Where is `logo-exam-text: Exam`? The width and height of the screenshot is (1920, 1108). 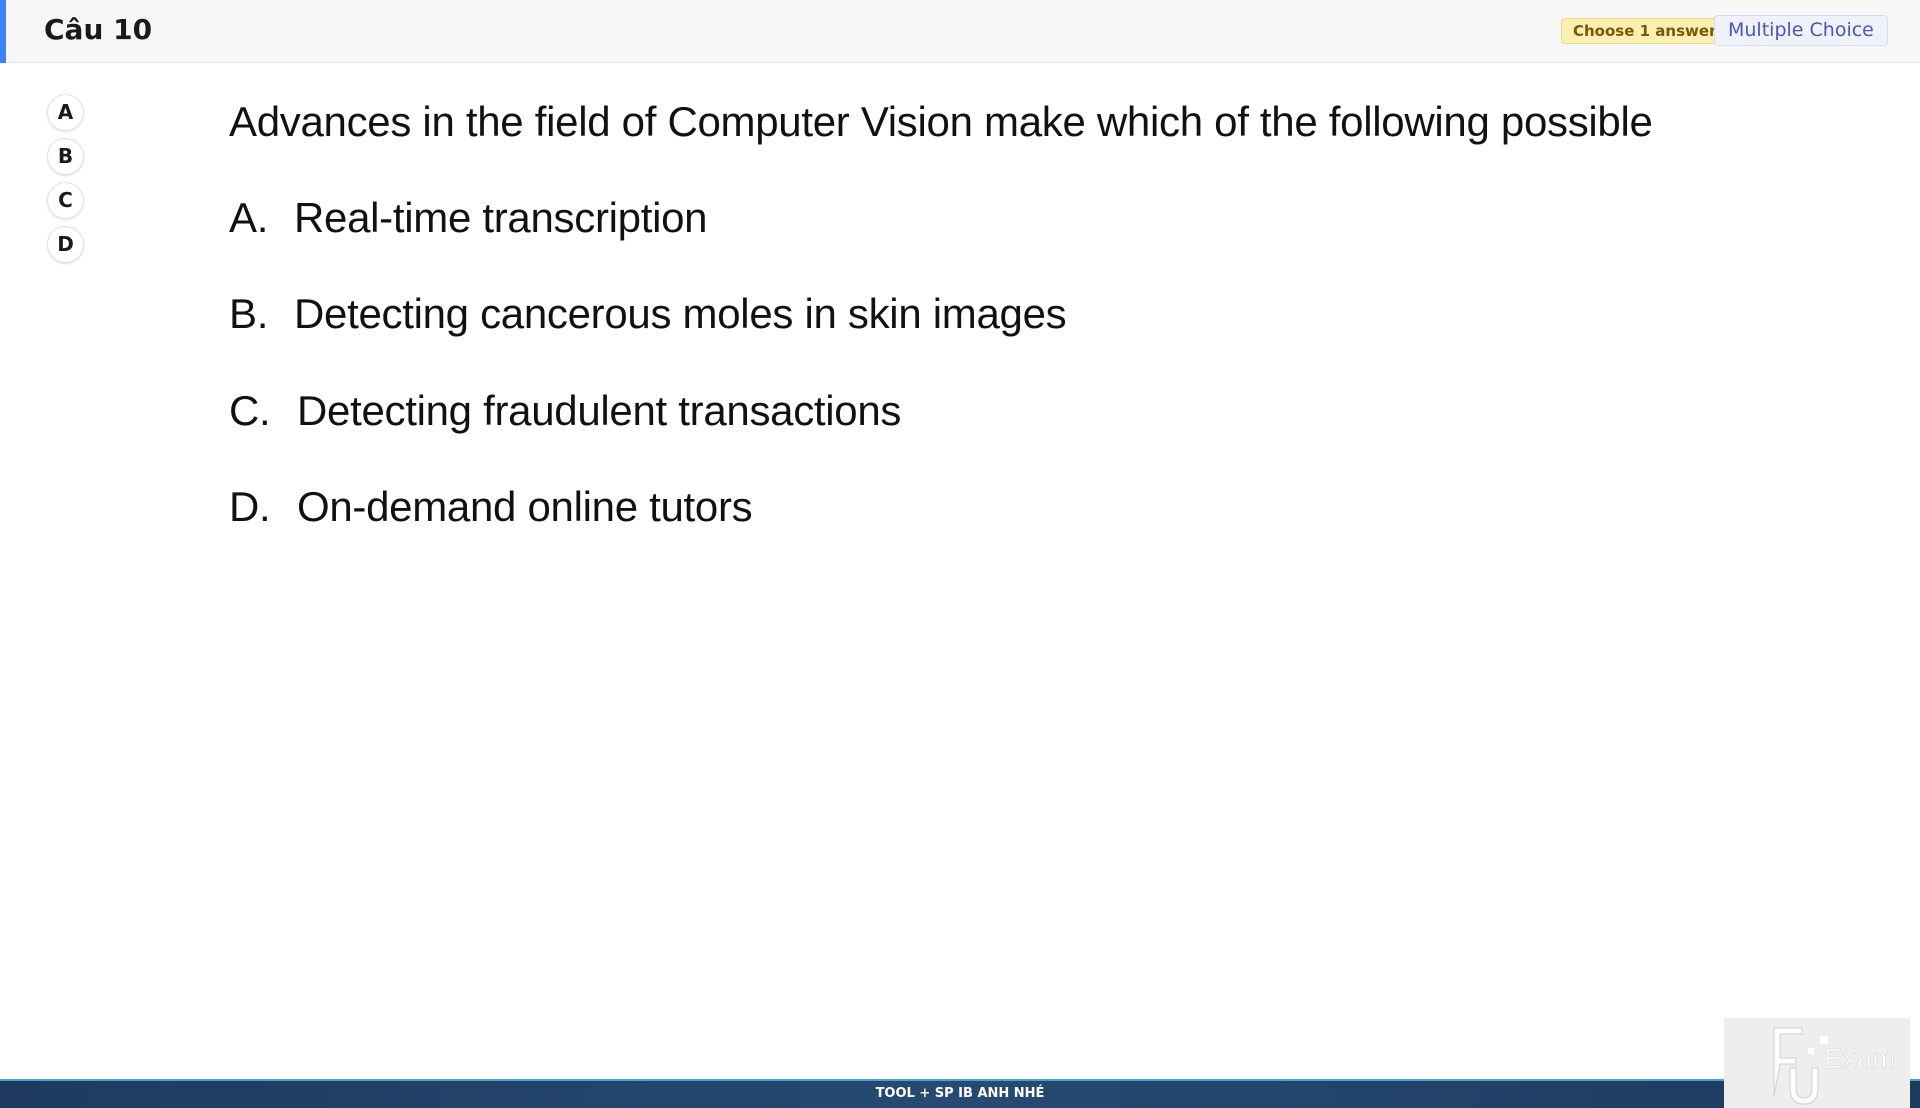
logo-exam-text: Exam is located at coordinates (1860, 1058).